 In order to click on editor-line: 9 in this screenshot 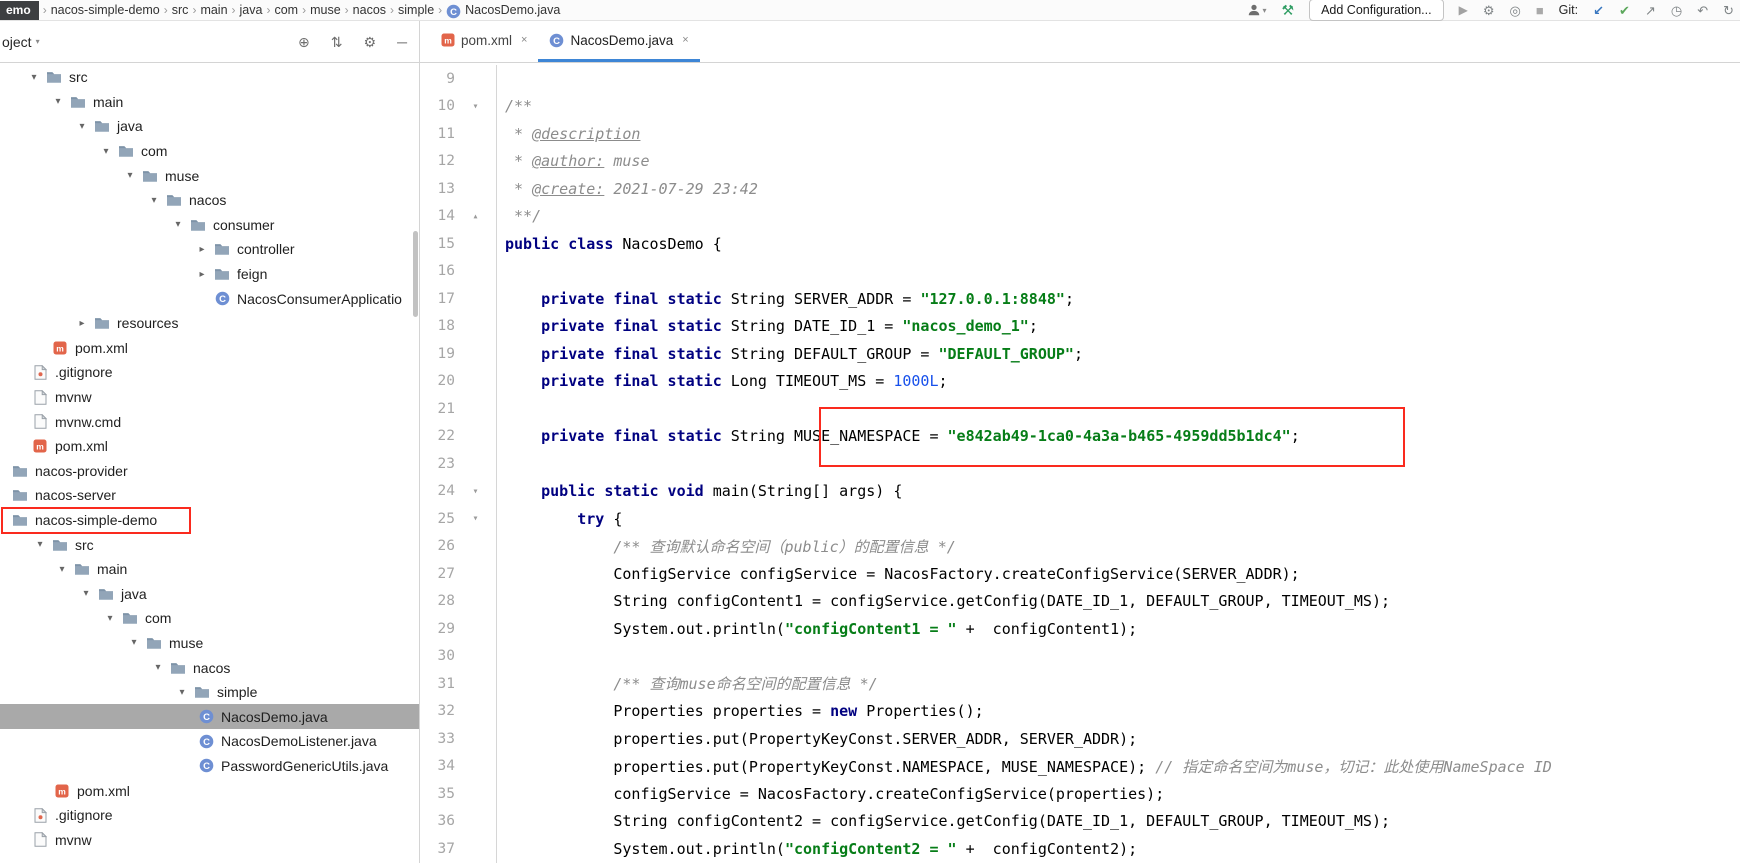, I will do `click(1080, 79)`.